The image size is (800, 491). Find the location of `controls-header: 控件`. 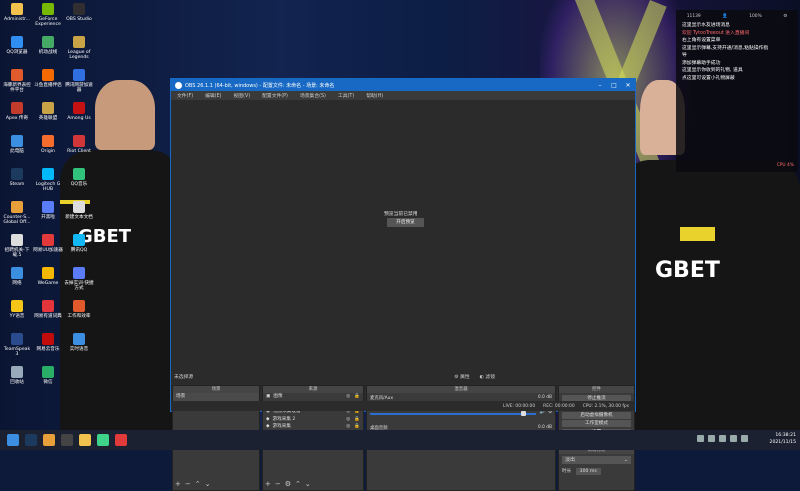

controls-header: 控件 is located at coordinates (596, 389).